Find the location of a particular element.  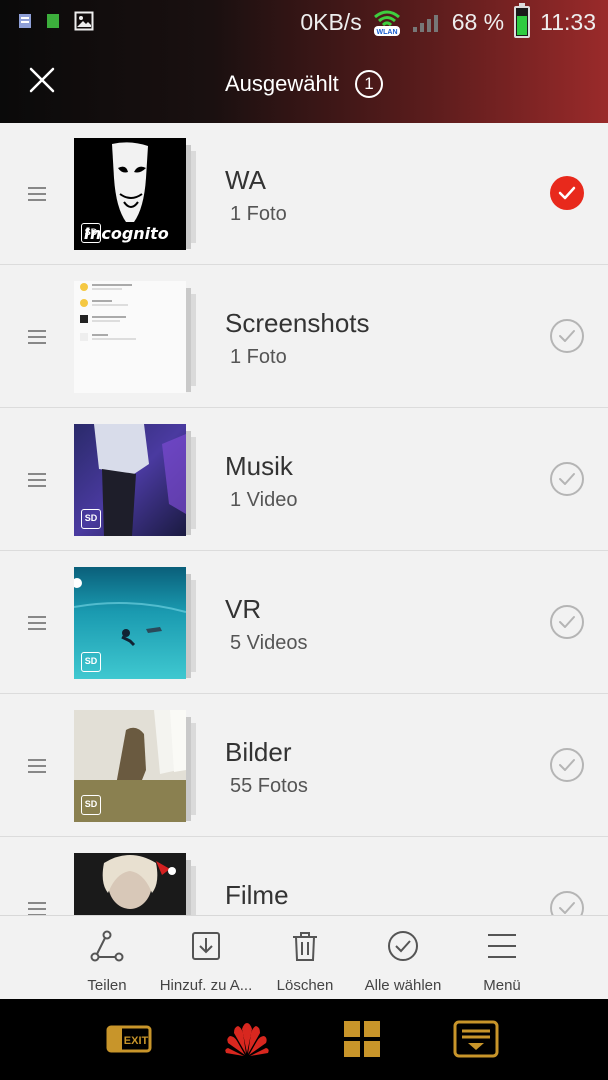

top-area: 0KB/s WLAN 68 % 11:33 Ausgewählt 1 is located at coordinates (304, 61).